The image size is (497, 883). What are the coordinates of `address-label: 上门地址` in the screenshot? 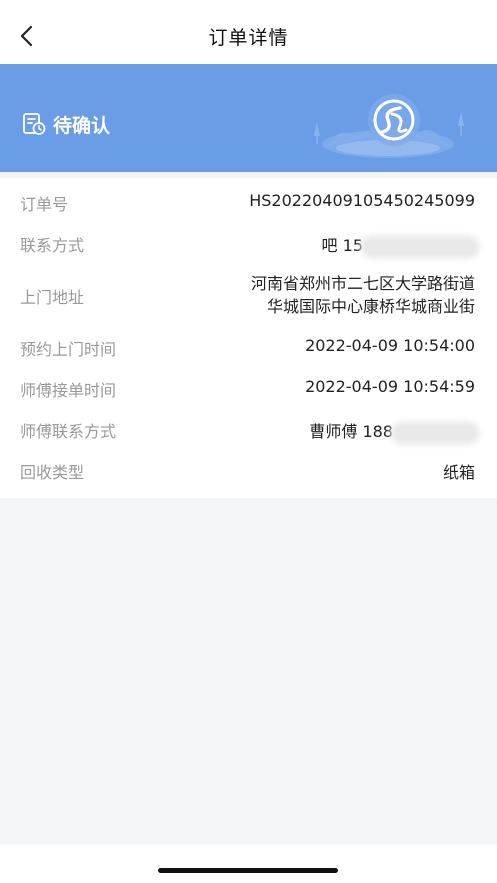 It's located at (52, 297).